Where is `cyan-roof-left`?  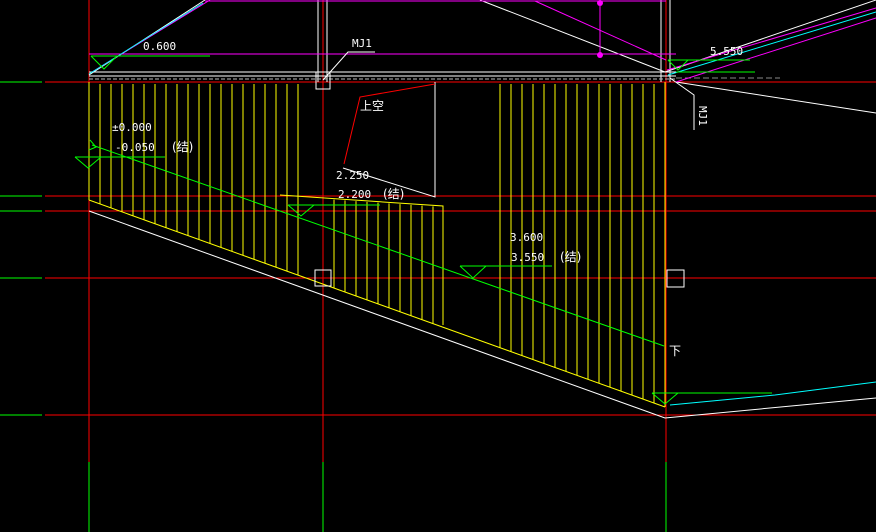 cyan-roof-left is located at coordinates (146, 38).